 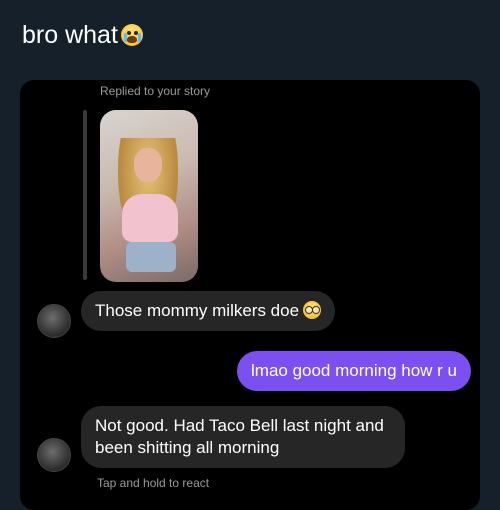 What do you see at coordinates (149, 196) in the screenshot?
I see `story-thumbnail` at bounding box center [149, 196].